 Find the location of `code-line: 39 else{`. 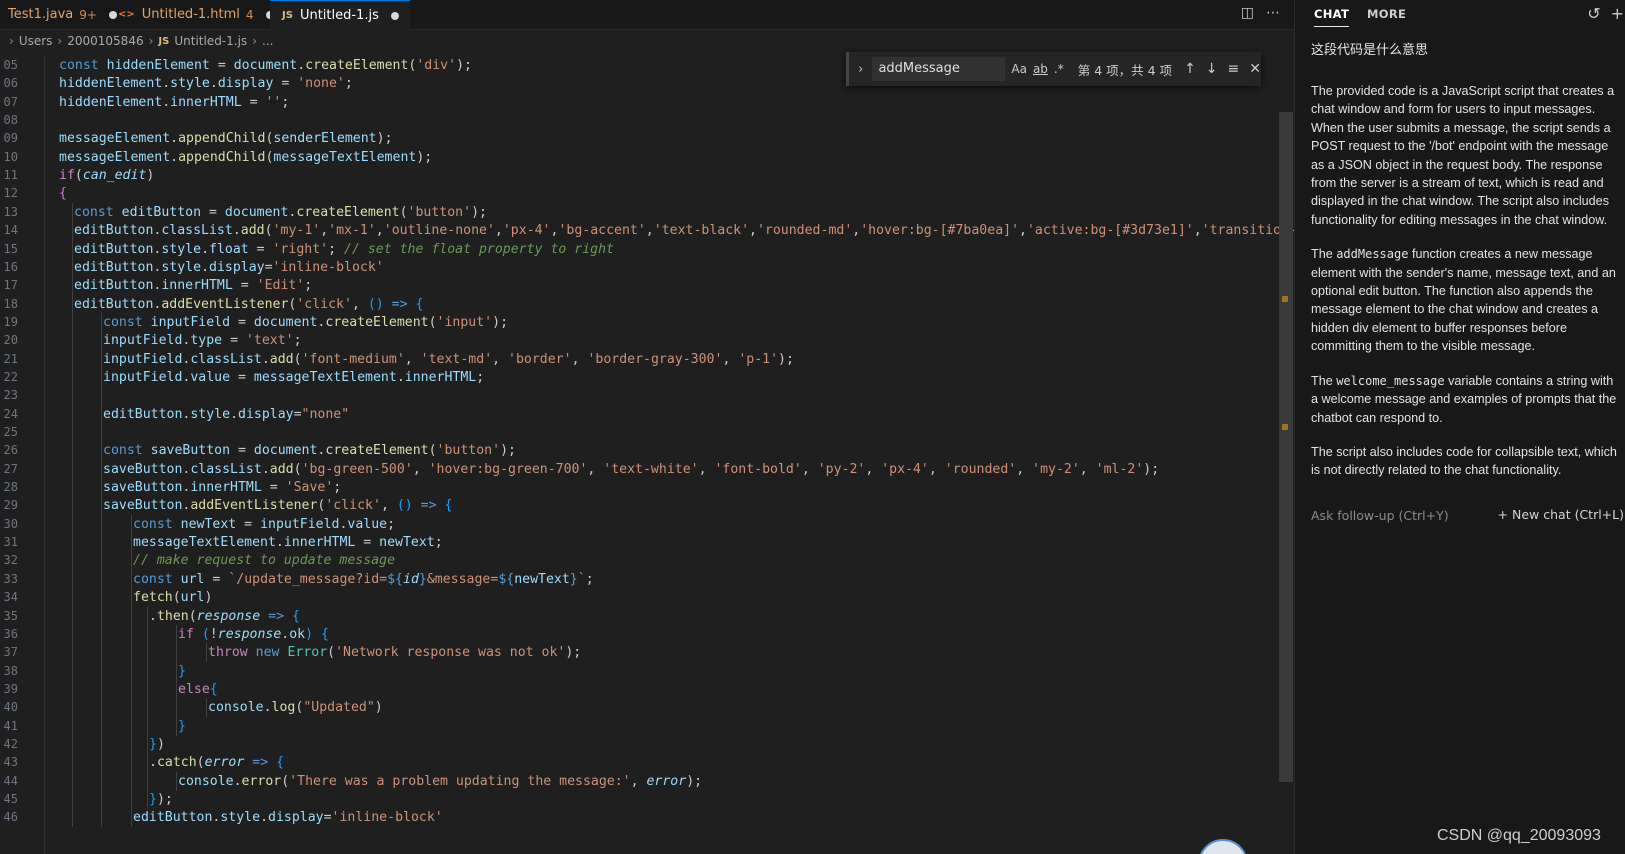

code-line: 39 else{ is located at coordinates (647, 689).